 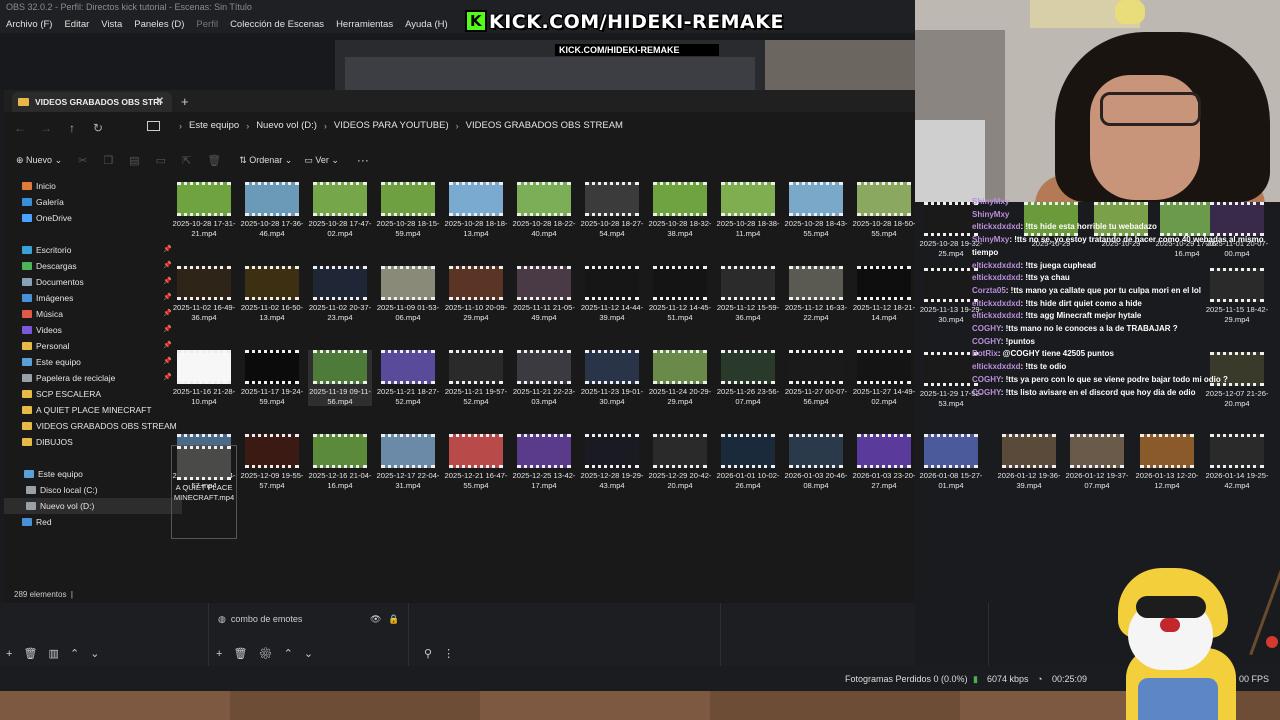 I want to click on video-file: 2025-12-21 16-47-55.mp4, so click(x=476, y=462).